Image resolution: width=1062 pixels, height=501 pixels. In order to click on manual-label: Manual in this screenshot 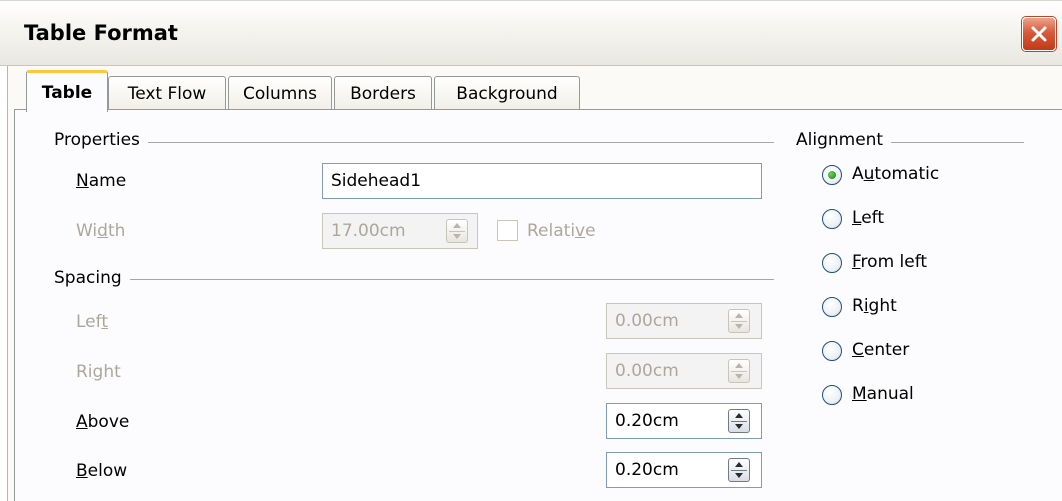, I will do `click(883, 394)`.